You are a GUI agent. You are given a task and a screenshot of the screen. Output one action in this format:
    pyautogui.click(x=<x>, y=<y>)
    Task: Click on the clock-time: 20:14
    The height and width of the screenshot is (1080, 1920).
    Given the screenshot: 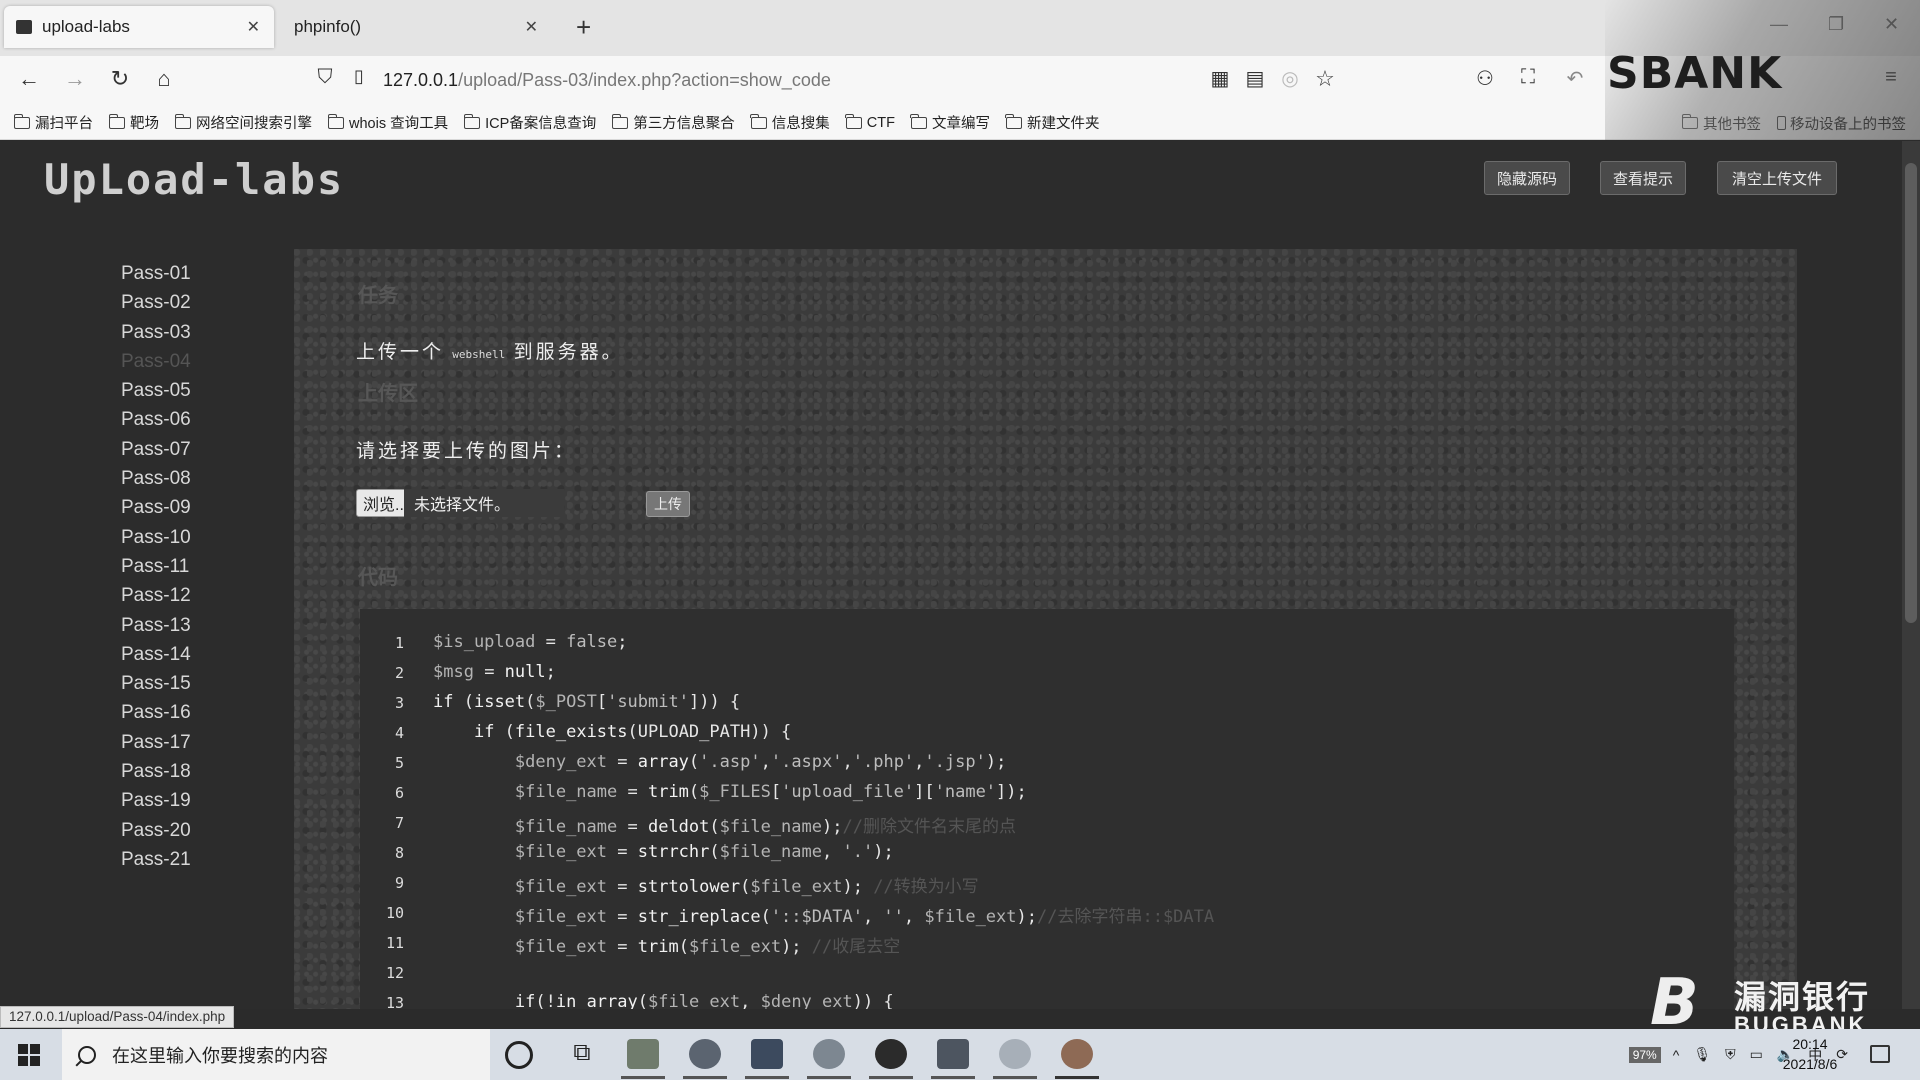 What is the action you would take?
    pyautogui.click(x=1810, y=1044)
    